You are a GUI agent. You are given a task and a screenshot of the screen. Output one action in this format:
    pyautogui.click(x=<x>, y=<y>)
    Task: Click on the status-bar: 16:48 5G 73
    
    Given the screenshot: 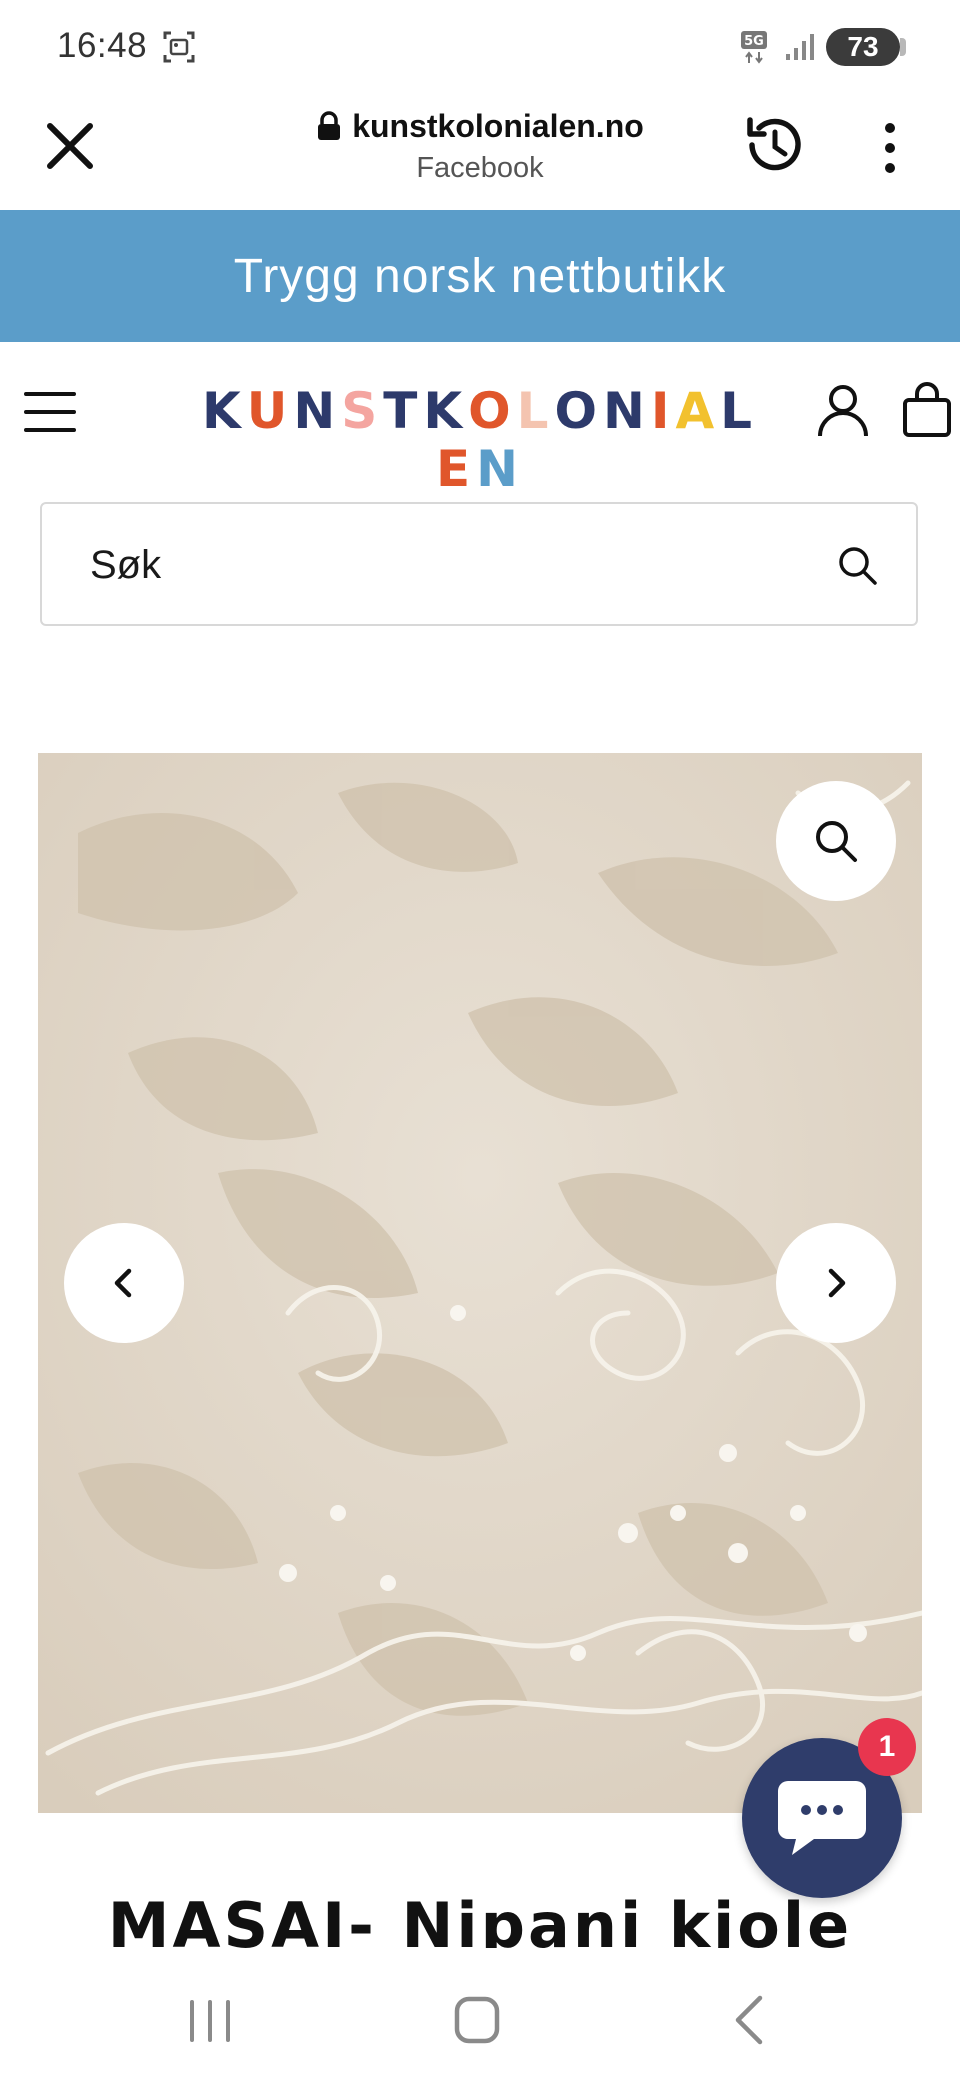 What is the action you would take?
    pyautogui.click(x=480, y=48)
    